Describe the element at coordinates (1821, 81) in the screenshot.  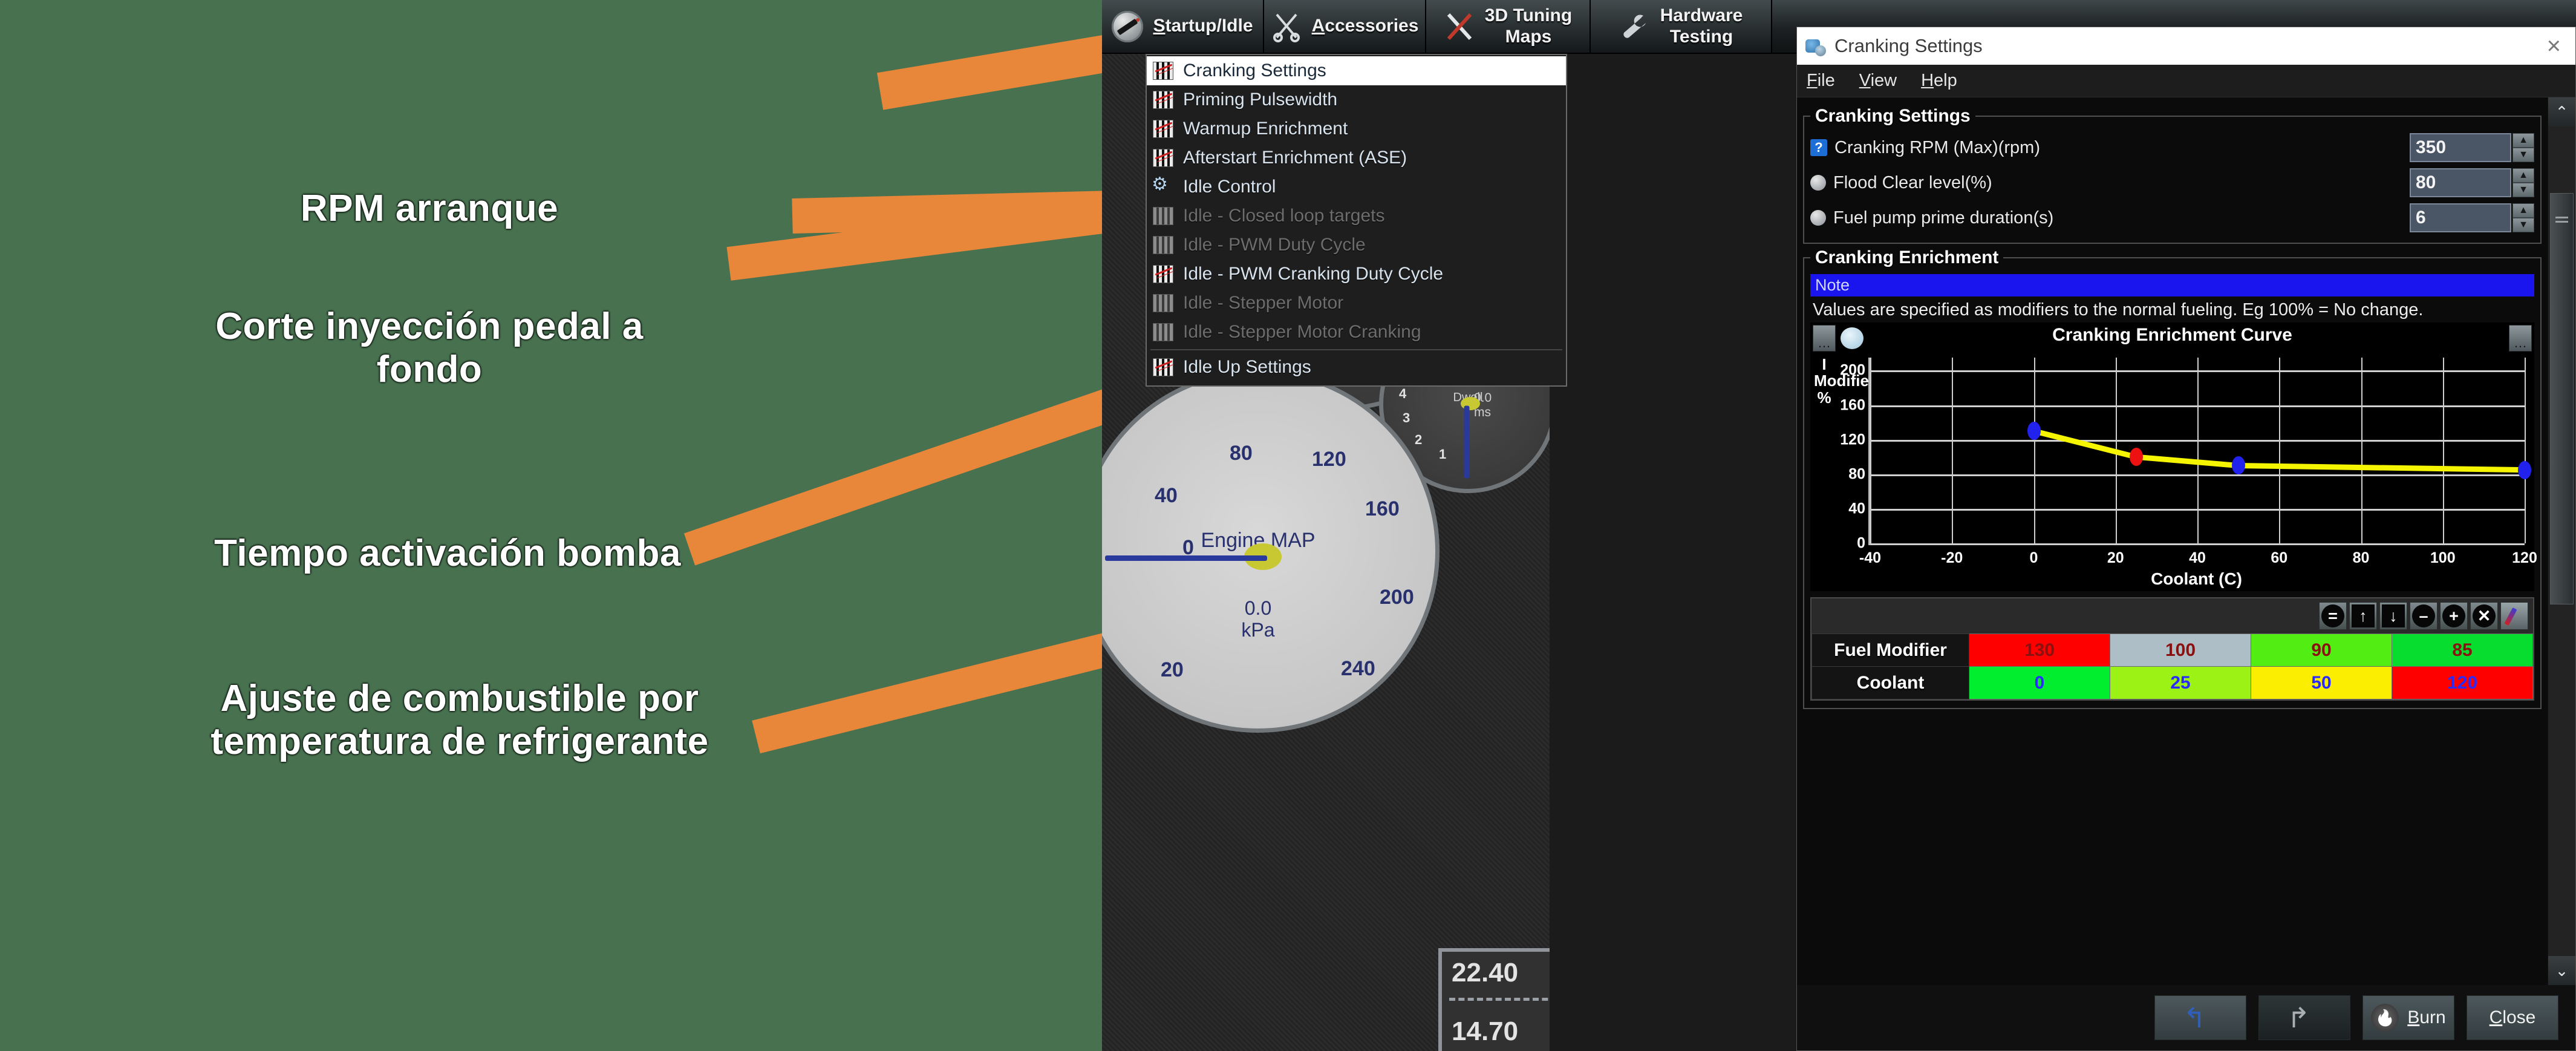
I see `menu-file: File` at that location.